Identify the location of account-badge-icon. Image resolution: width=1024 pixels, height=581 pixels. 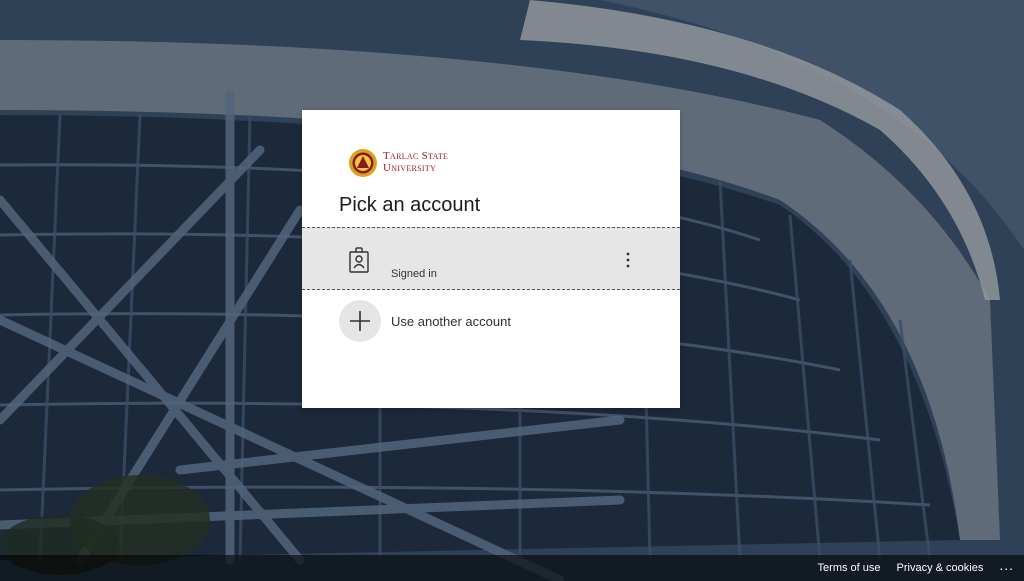
(359, 260).